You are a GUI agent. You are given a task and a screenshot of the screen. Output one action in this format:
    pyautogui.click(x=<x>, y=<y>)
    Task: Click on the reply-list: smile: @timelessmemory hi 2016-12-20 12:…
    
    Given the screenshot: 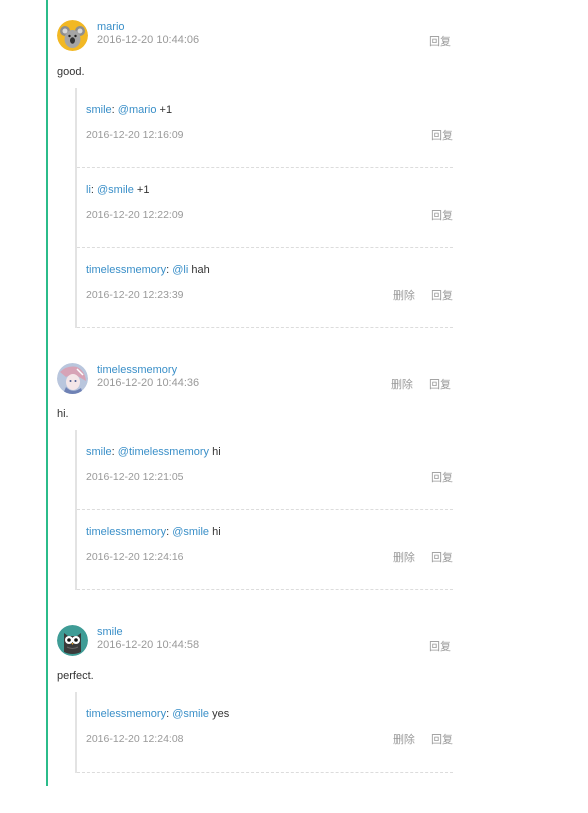 What is the action you would take?
    pyautogui.click(x=264, y=510)
    